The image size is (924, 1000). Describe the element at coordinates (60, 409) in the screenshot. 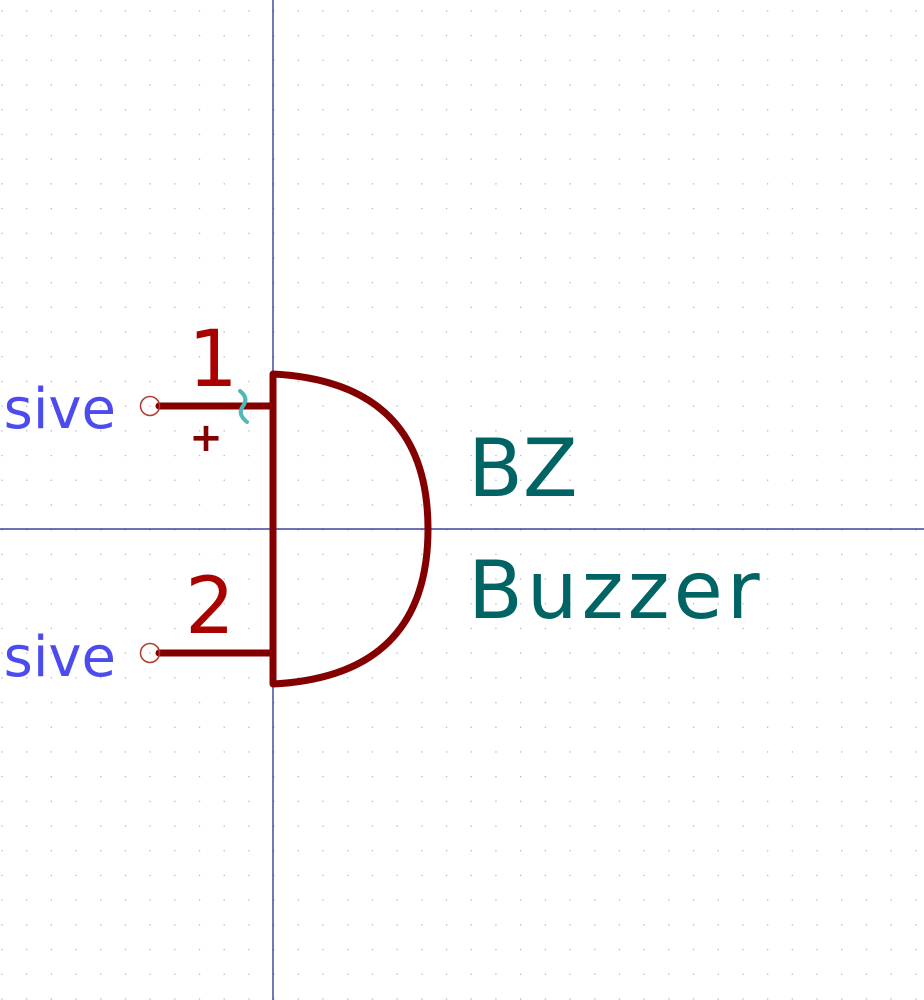

I see `pin-1-electrical-type: sive` at that location.